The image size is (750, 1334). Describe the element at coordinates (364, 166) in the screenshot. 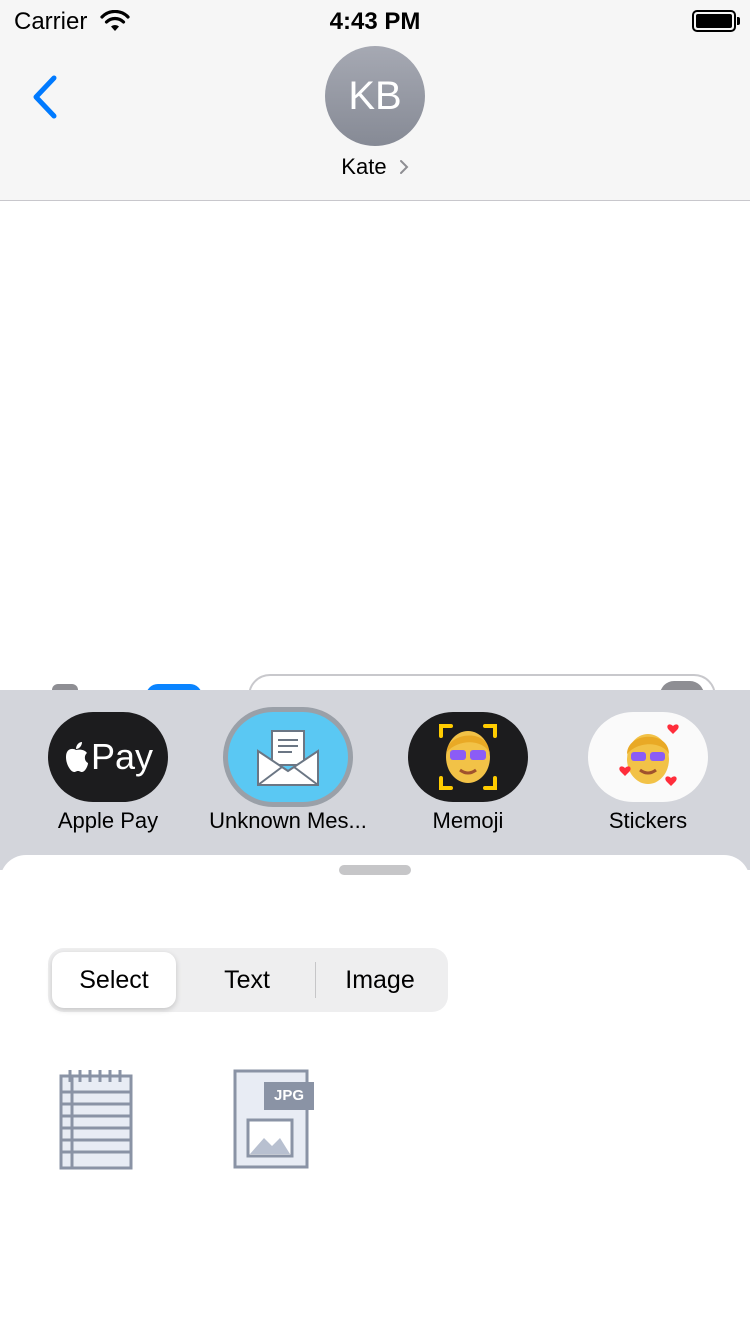

I see `contact-name: Kate` at that location.